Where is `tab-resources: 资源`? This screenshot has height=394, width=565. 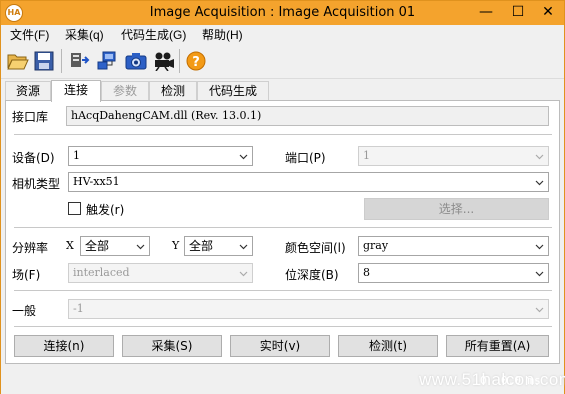 tab-resources: 资源 is located at coordinates (28, 91).